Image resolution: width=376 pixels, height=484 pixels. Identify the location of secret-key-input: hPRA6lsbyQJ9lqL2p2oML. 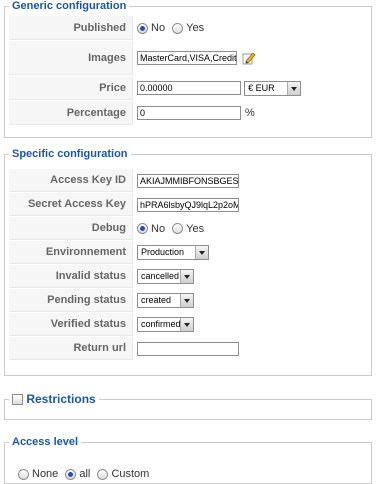
(188, 204).